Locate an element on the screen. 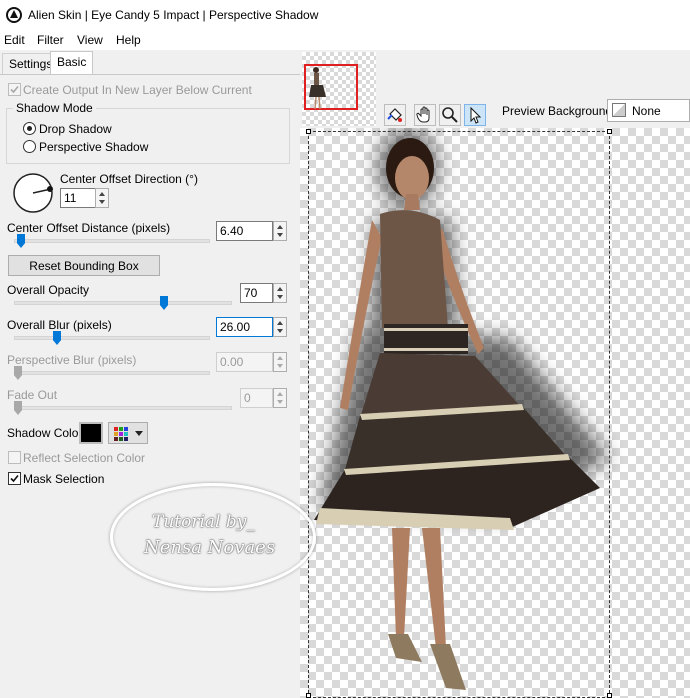 The image size is (690, 698). overall-opacity-slider is located at coordinates (123, 303).